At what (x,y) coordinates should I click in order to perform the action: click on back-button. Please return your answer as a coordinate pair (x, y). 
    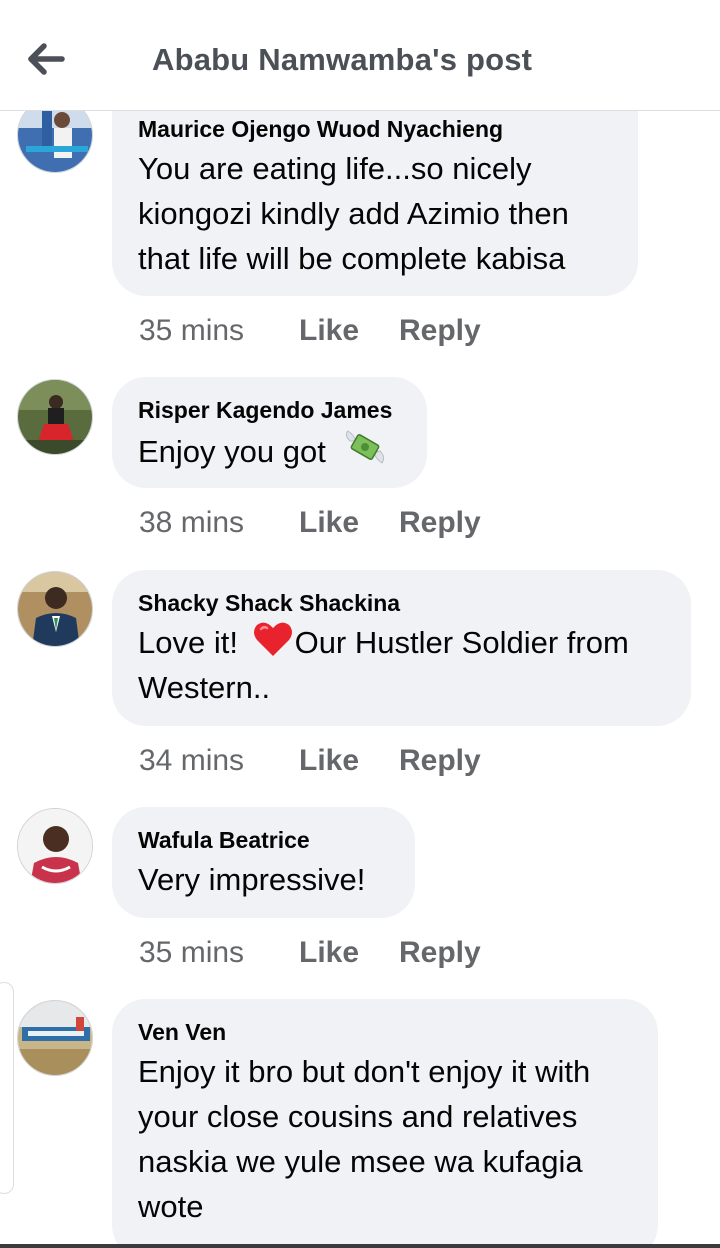
    Looking at the image, I should click on (47, 60).